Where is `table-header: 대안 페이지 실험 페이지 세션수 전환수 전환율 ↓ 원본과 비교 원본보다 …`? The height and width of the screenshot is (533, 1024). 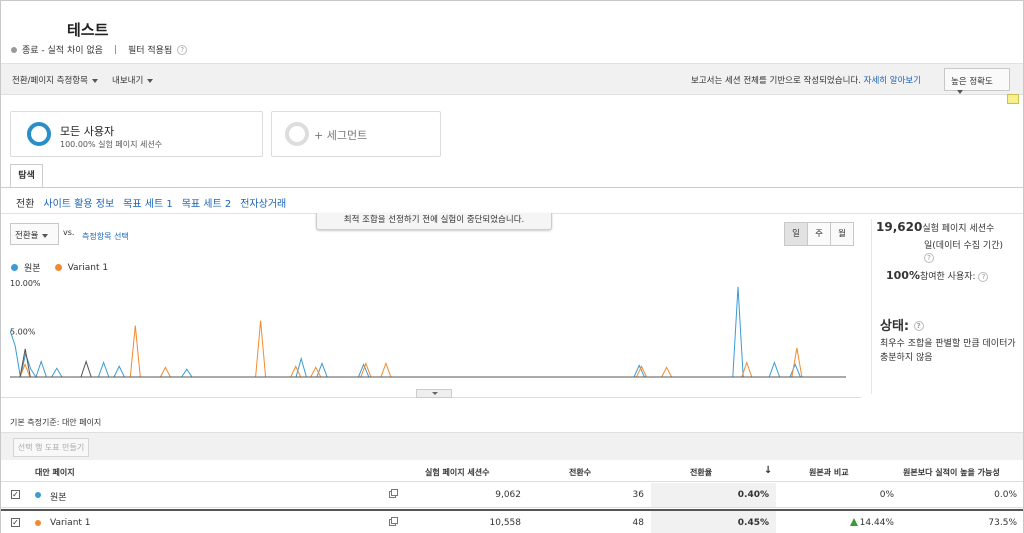 table-header: 대안 페이지 실험 페이지 세션수 전환수 전환율 ↓ 원본과 비교 원본보다 … is located at coordinates (512, 471).